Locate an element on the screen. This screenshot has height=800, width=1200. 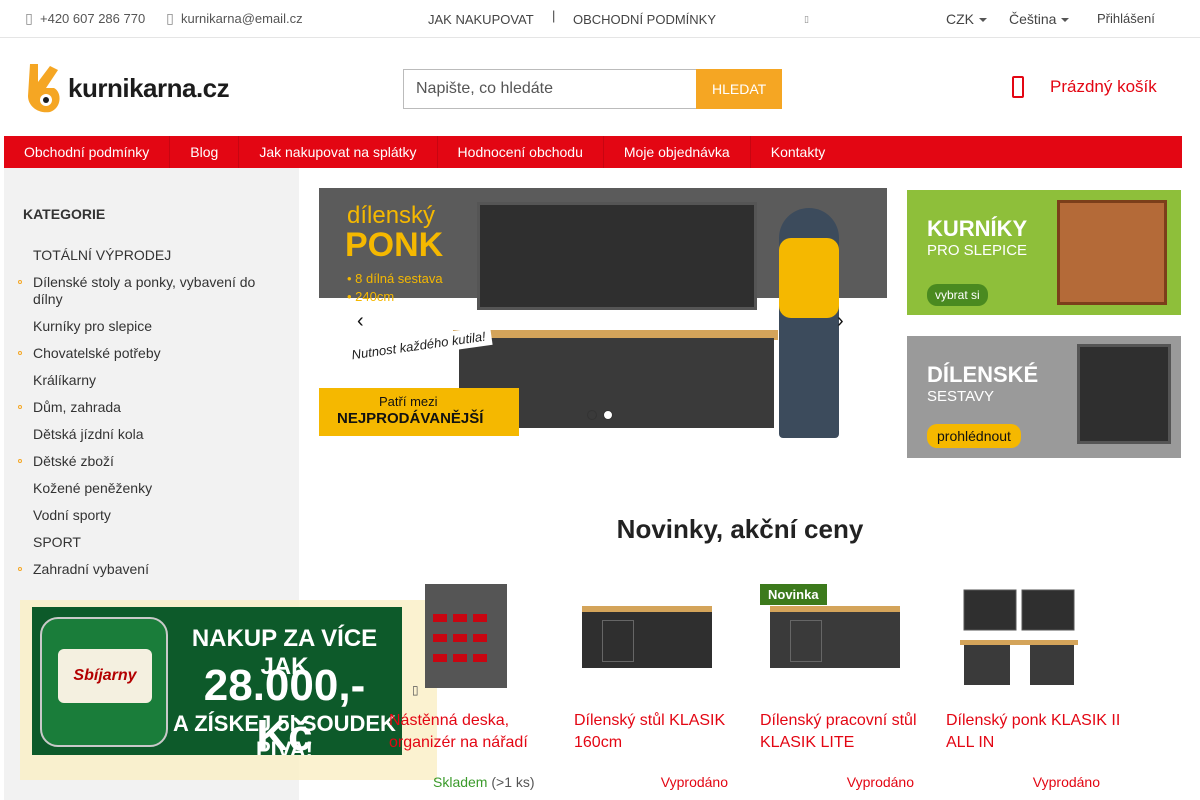
category-label: Dětská jízdní kola is located at coordinates (88, 434).